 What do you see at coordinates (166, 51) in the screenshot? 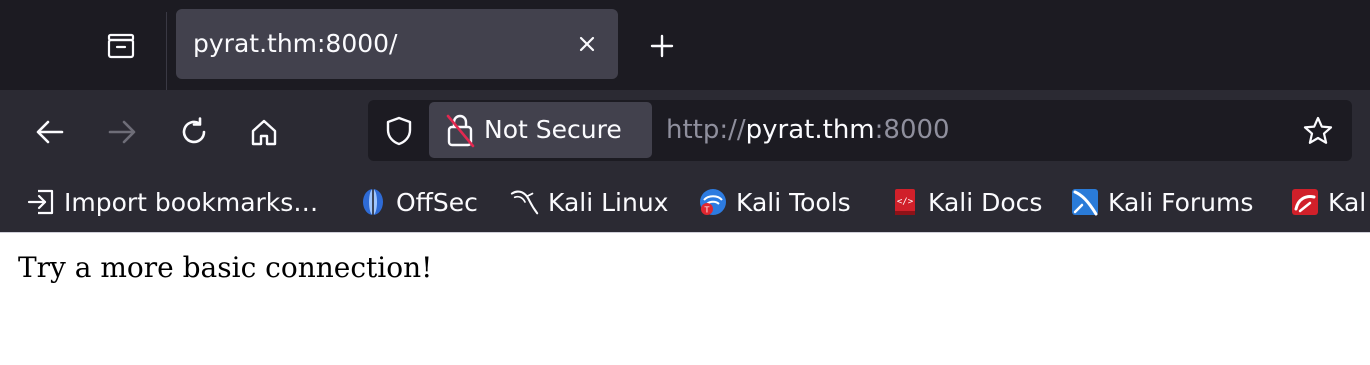
I see `tab-divider` at bounding box center [166, 51].